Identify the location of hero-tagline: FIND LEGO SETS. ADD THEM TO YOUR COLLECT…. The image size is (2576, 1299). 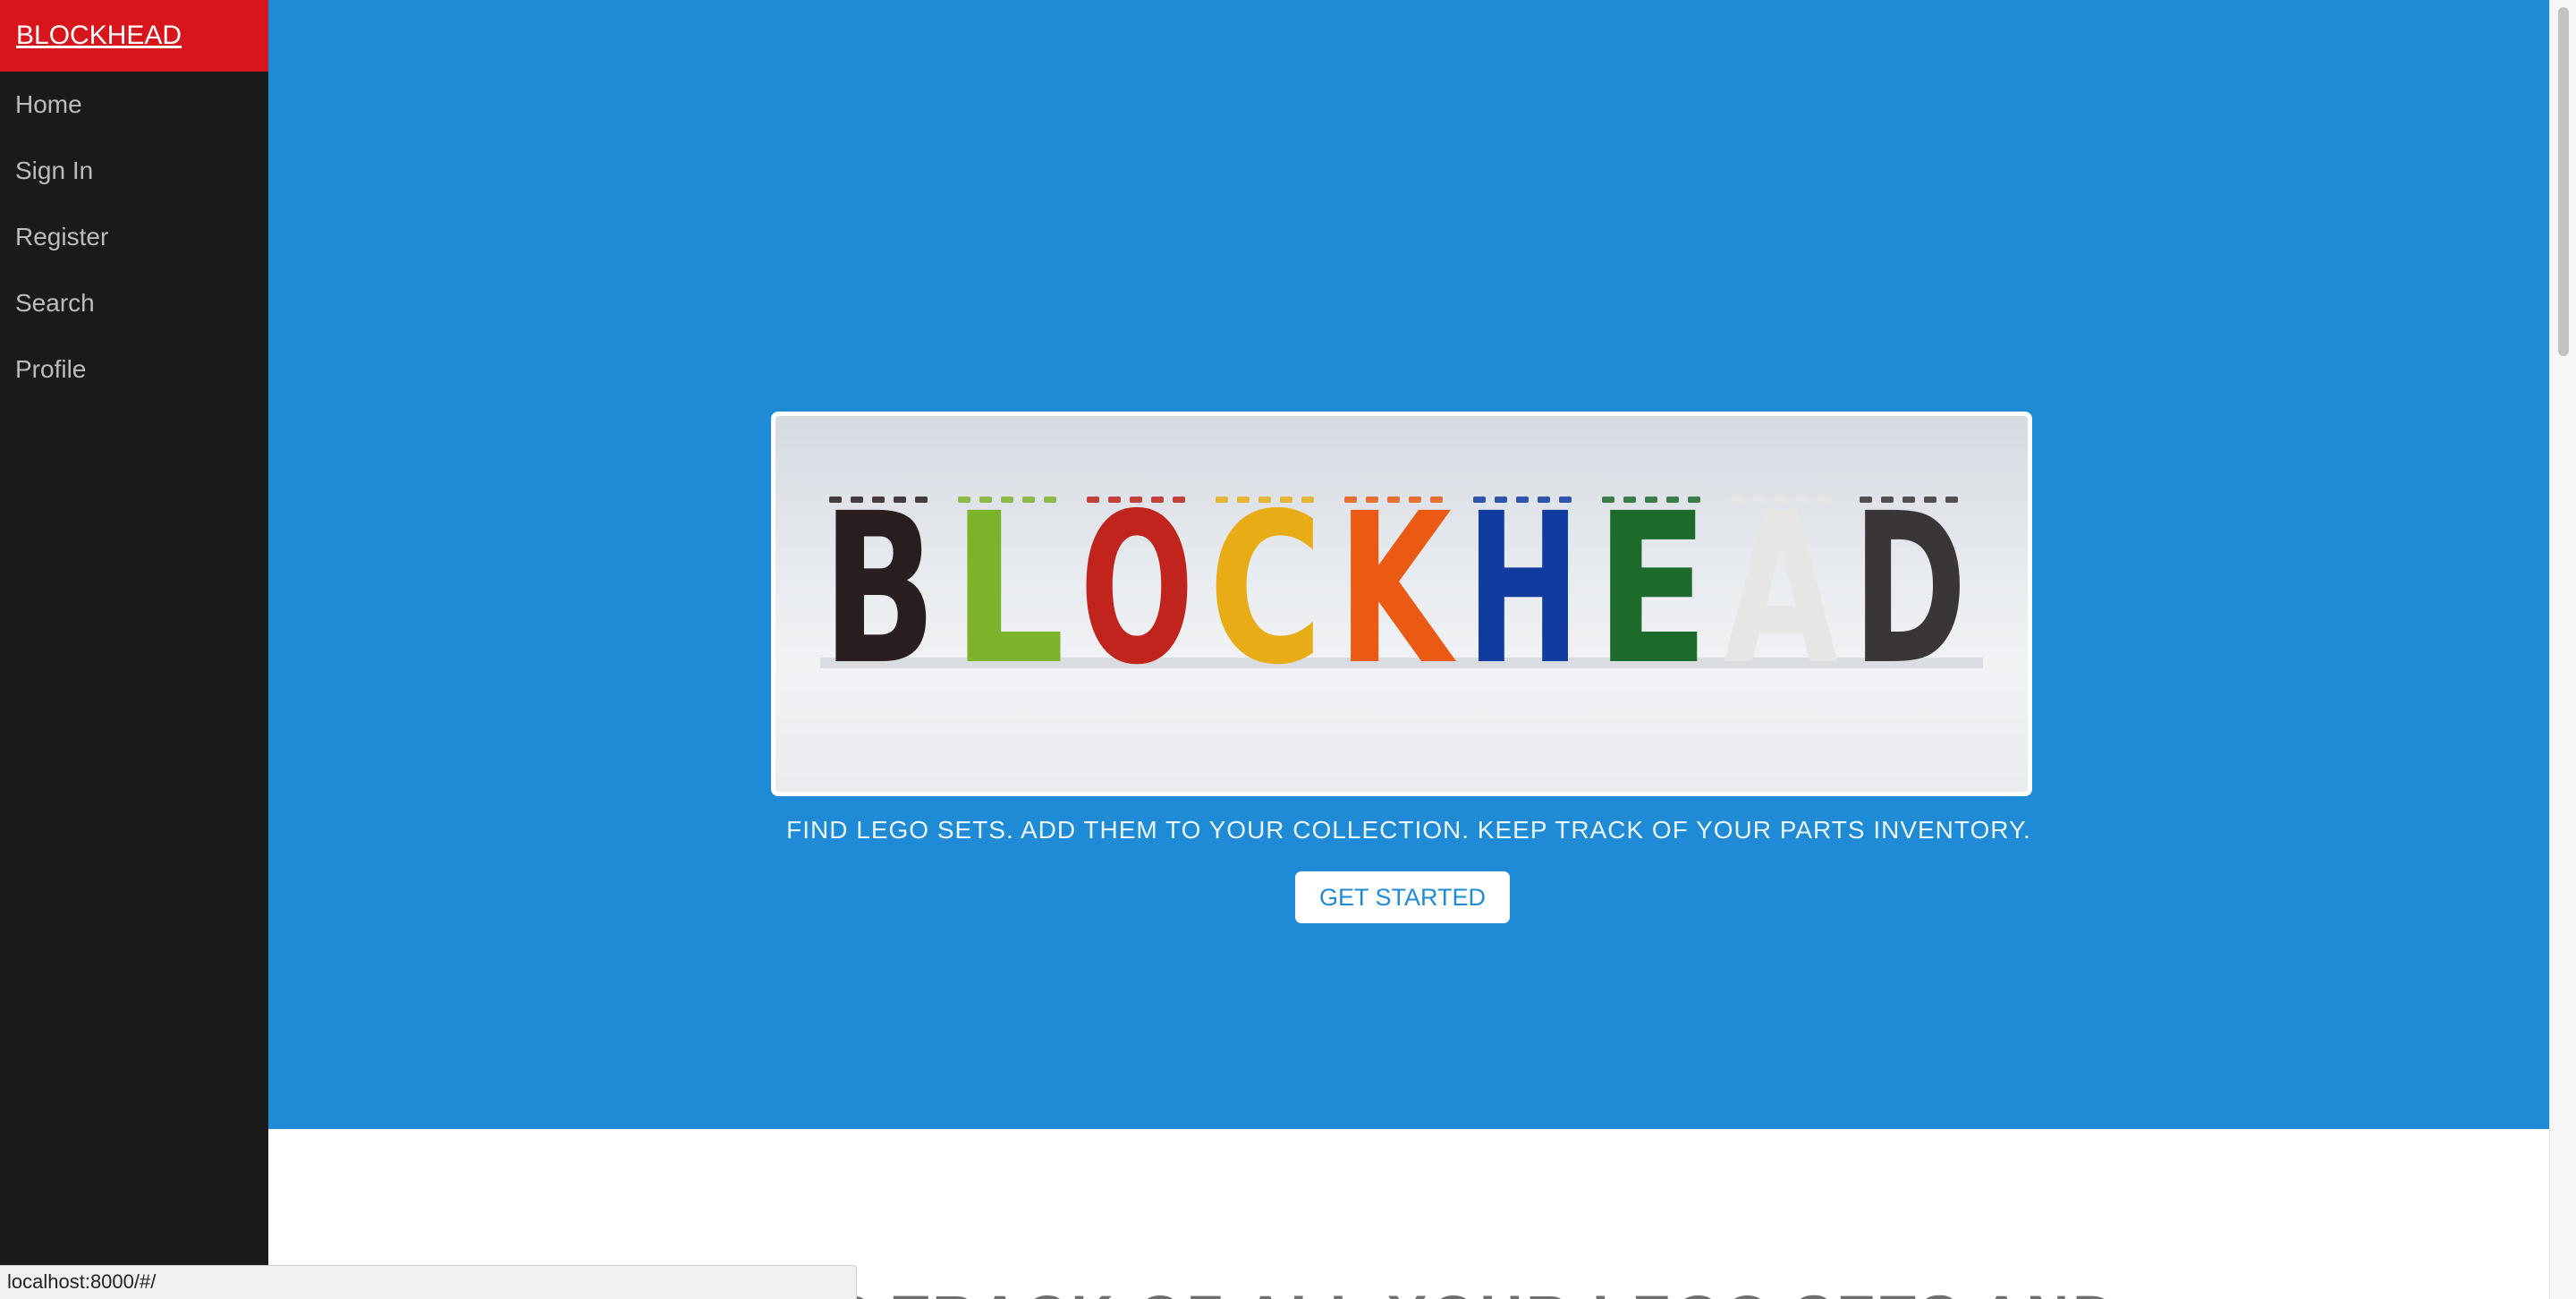
(1408, 830).